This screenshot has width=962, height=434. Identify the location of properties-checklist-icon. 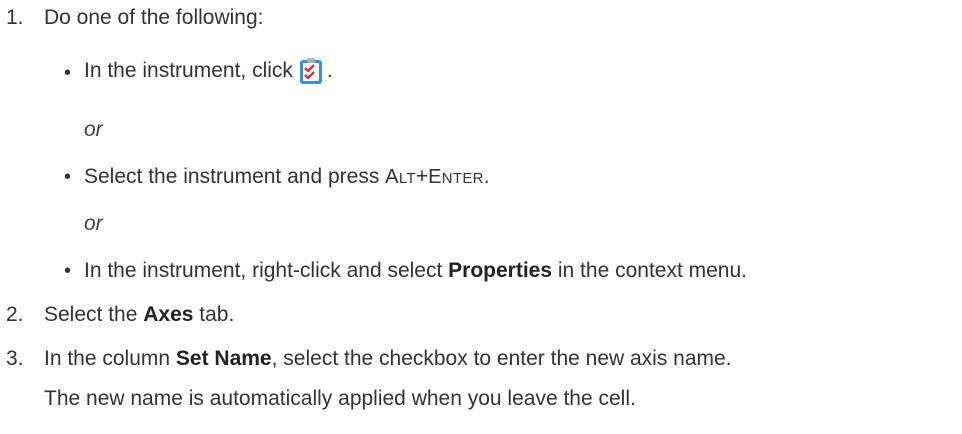
(312, 71).